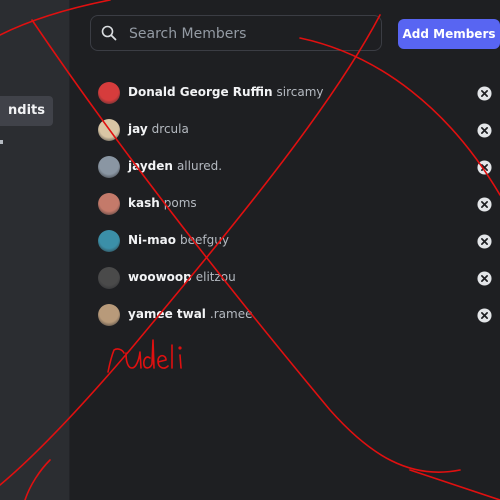 The image size is (500, 500). I want to click on member-row: Donald George Ruffin sircamy, so click(297, 94).